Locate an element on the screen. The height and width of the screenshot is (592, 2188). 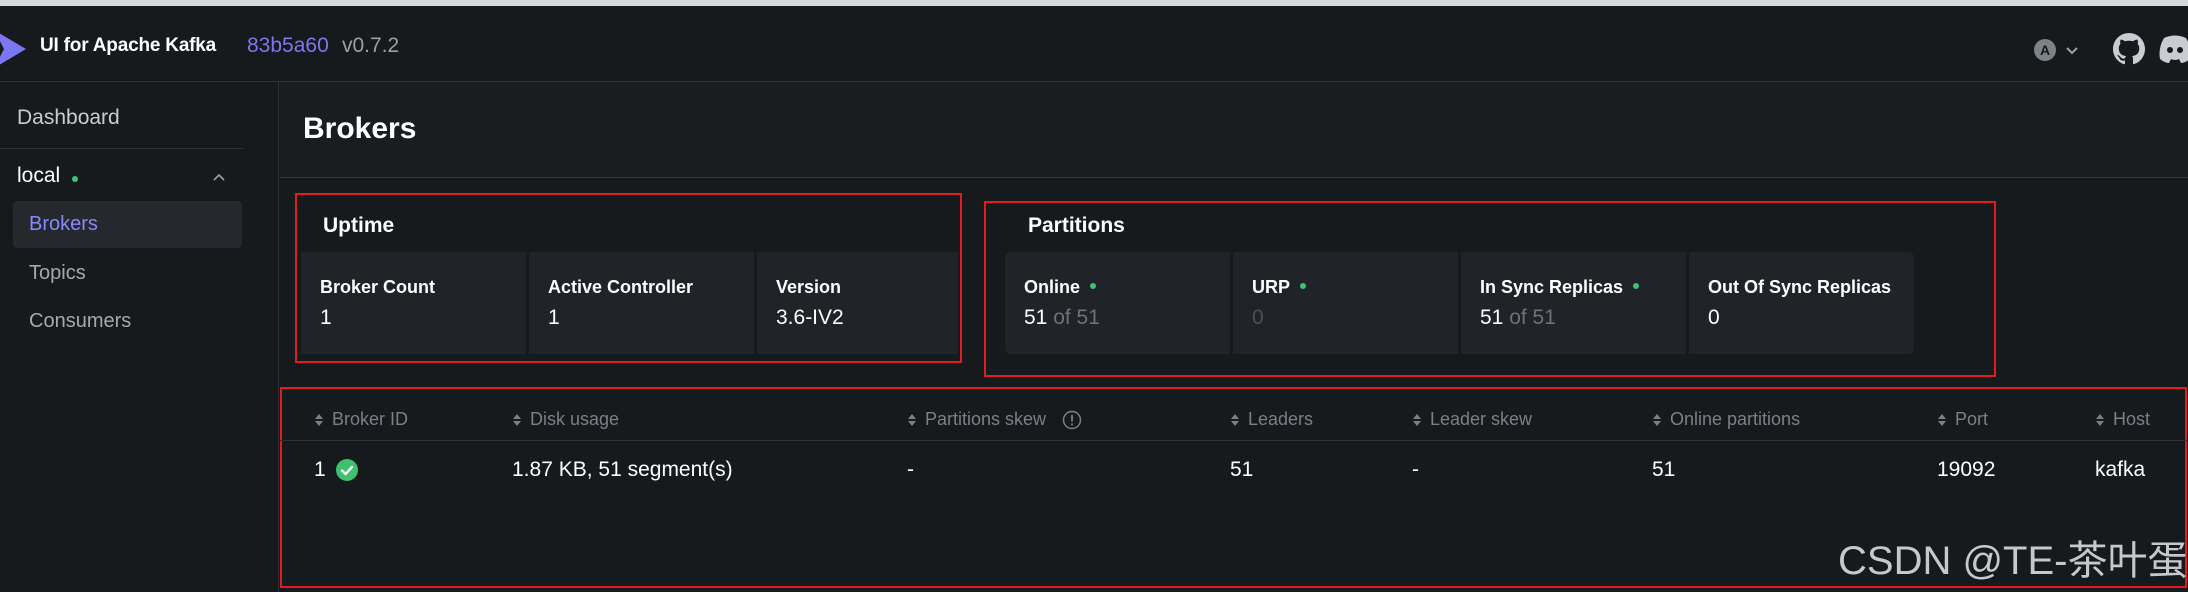
commit-link: 83b5a60 is located at coordinates (288, 46).